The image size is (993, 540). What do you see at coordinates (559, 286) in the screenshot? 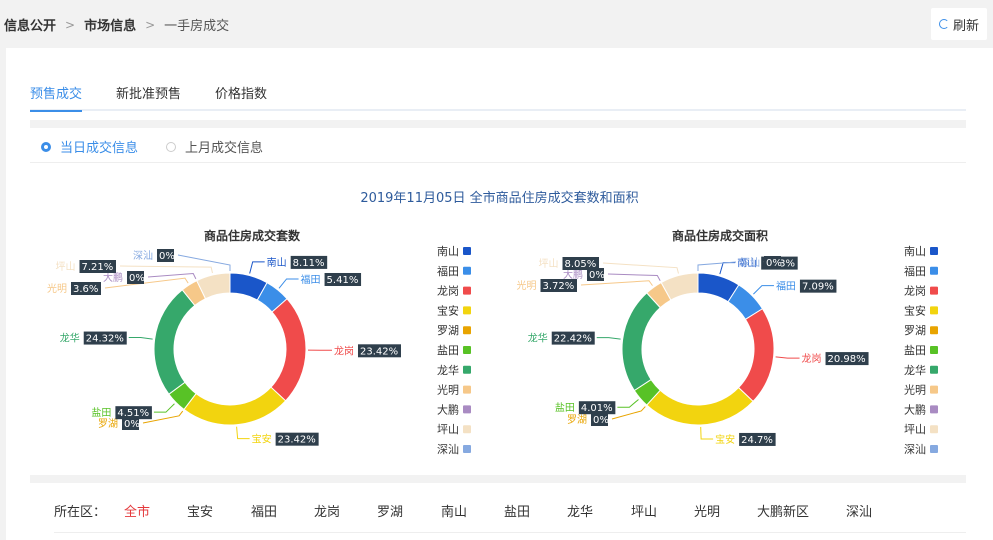
I see `slice-label-value: 3.72%` at bounding box center [559, 286].